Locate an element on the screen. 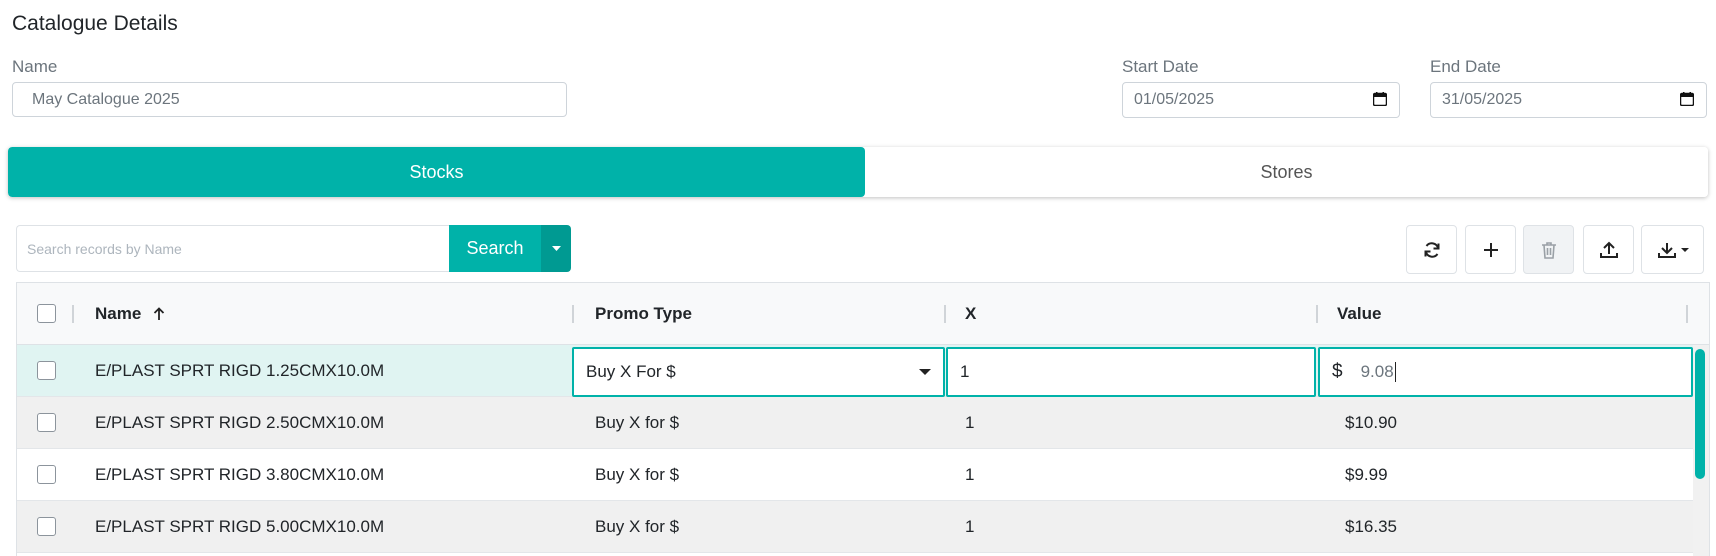 This screenshot has height=556, width=1716. name-input: May Catalogue 2025 is located at coordinates (289, 99).